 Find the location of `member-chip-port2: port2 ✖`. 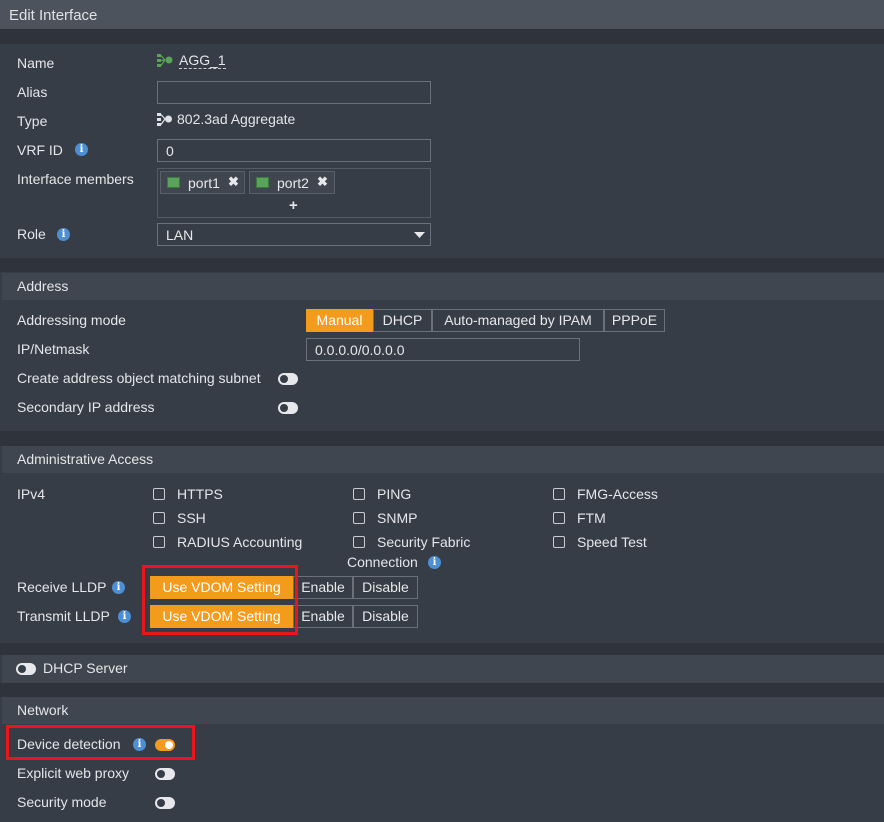

member-chip-port2: port2 ✖ is located at coordinates (292, 182).